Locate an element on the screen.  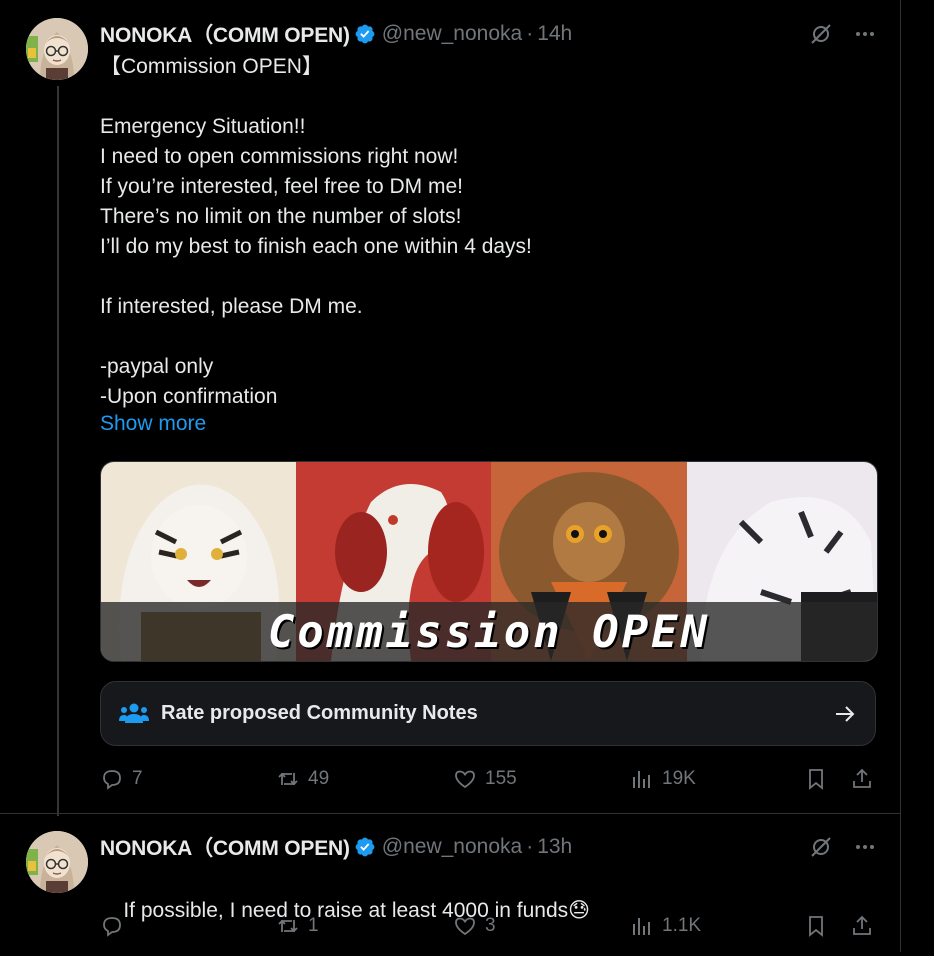
reply-button is located at coordinates (116, 926).